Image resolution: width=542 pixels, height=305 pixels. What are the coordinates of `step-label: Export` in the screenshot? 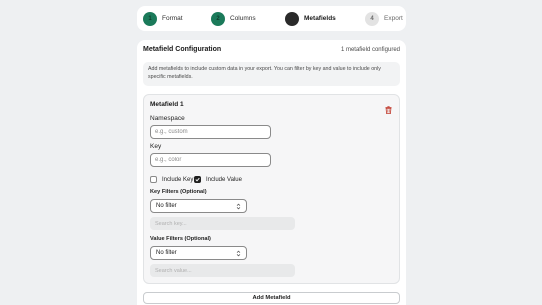 It's located at (393, 18).